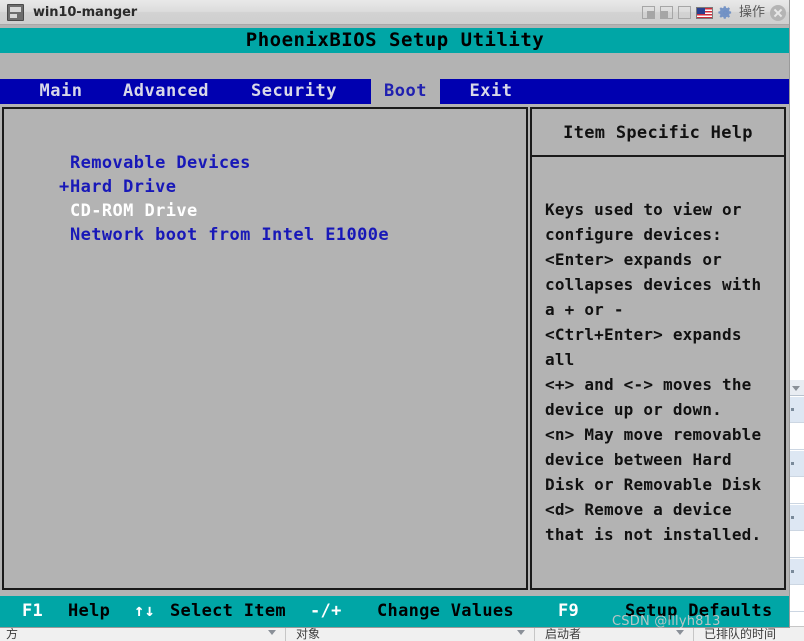  What do you see at coordinates (166, 91) in the screenshot?
I see `tab-advanced: Advanced` at bounding box center [166, 91].